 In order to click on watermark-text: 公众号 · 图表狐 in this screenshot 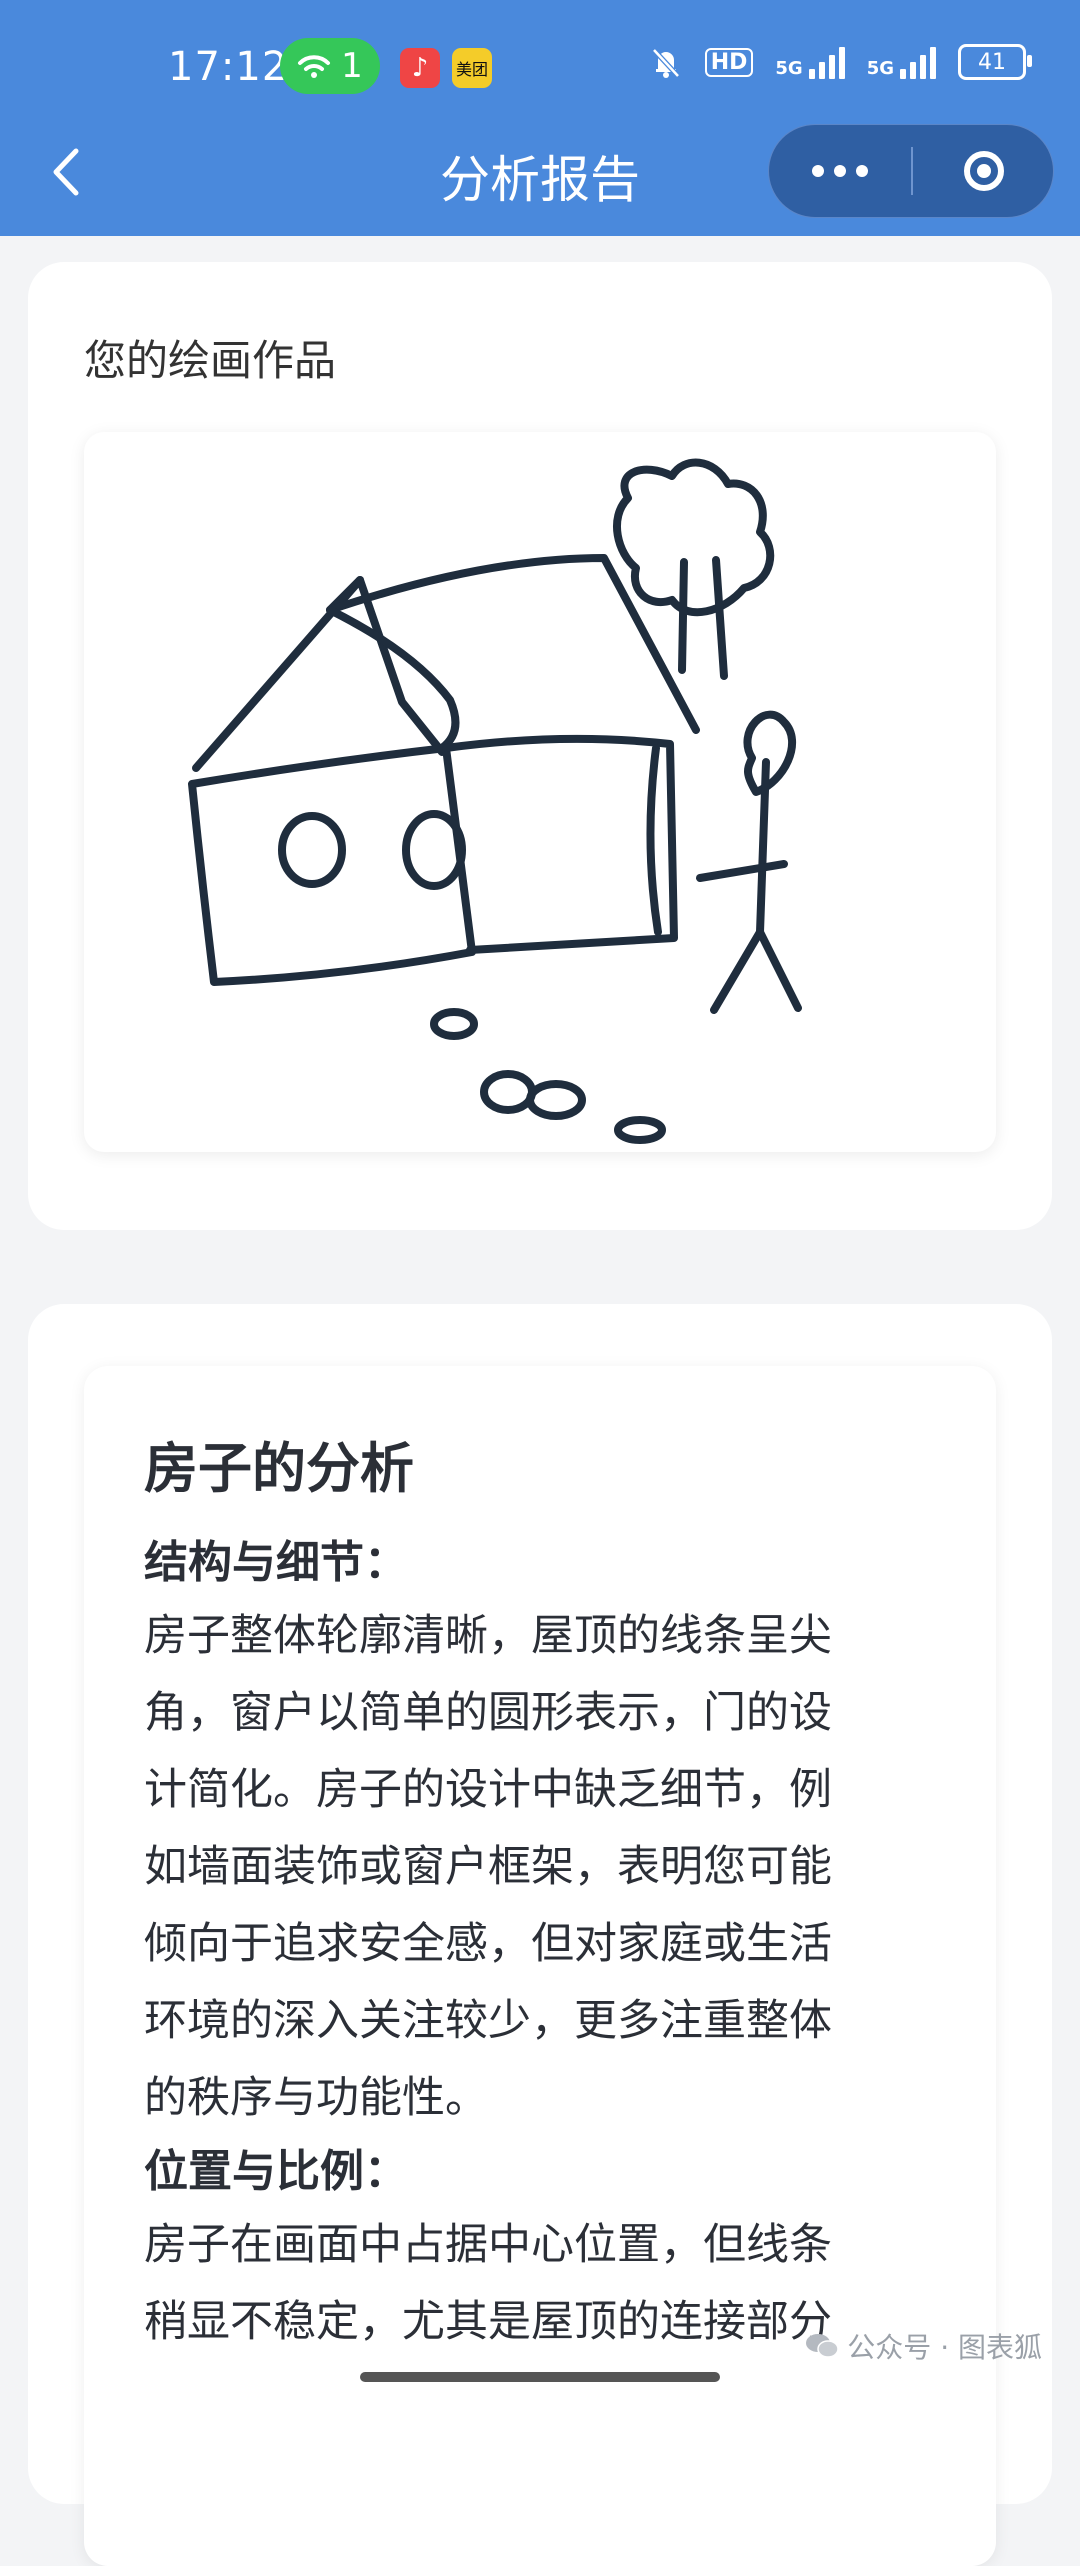, I will do `click(944, 2347)`.